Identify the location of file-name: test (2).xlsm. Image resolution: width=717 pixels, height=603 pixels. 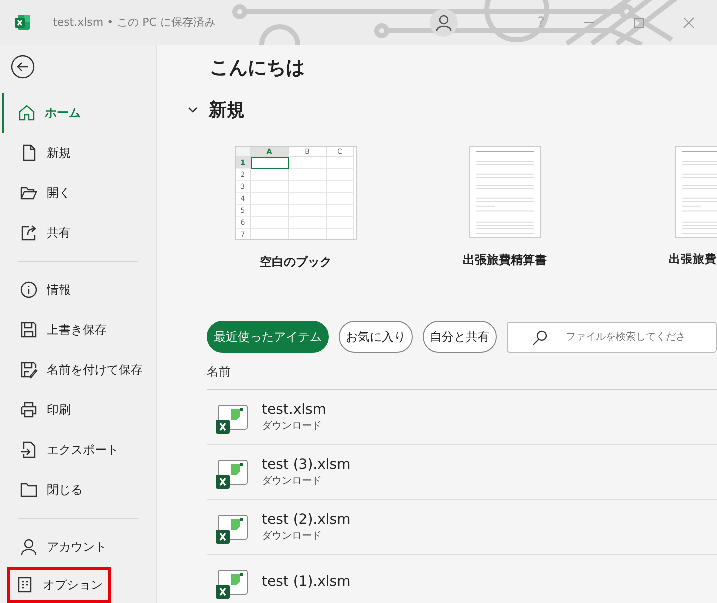
(306, 520).